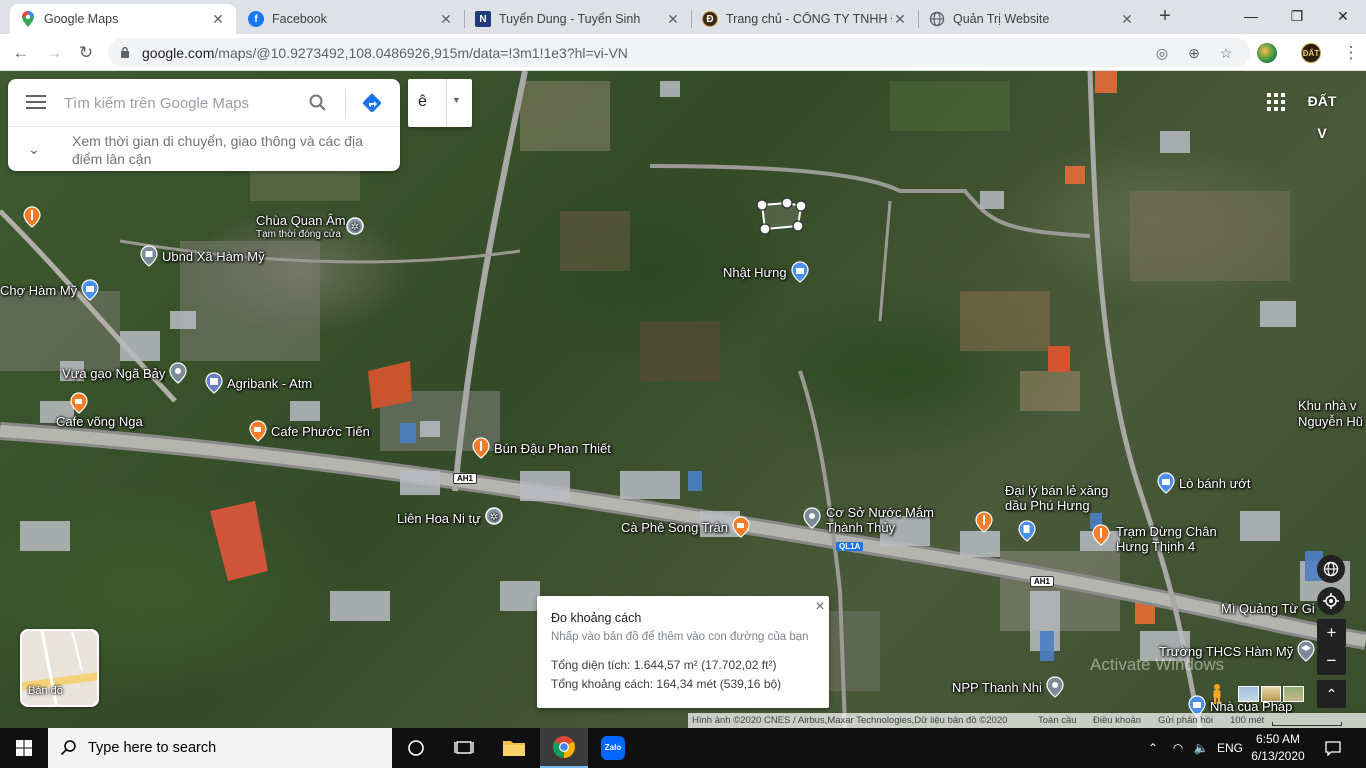  Describe the element at coordinates (464, 748) in the screenshot. I see `task-view-button` at that location.